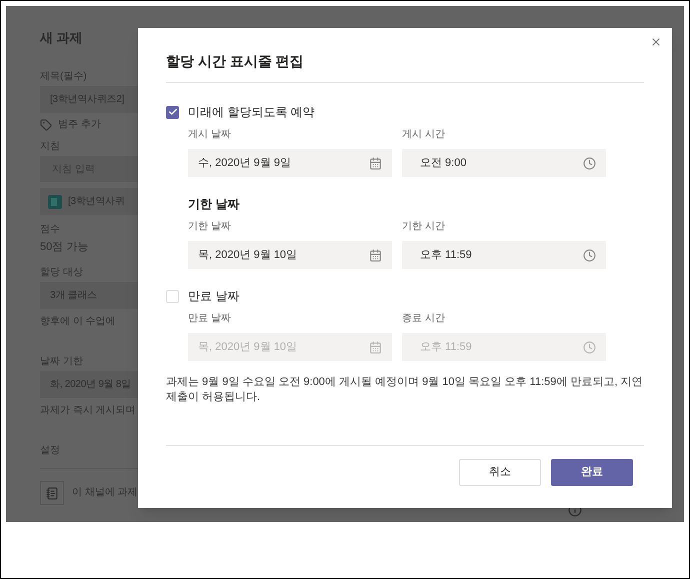 Image resolution: width=690 pixels, height=579 pixels. I want to click on tag-icon, so click(46, 125).